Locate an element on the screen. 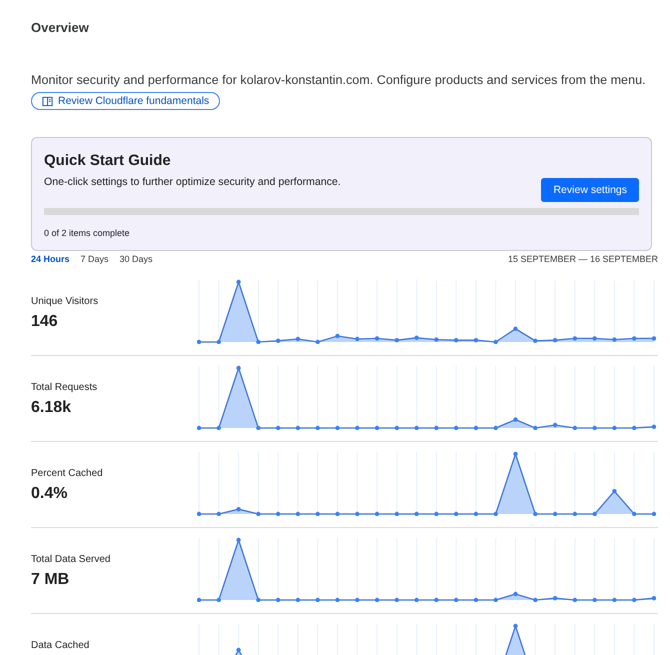  metric-label: Total Requests is located at coordinates (64, 387).